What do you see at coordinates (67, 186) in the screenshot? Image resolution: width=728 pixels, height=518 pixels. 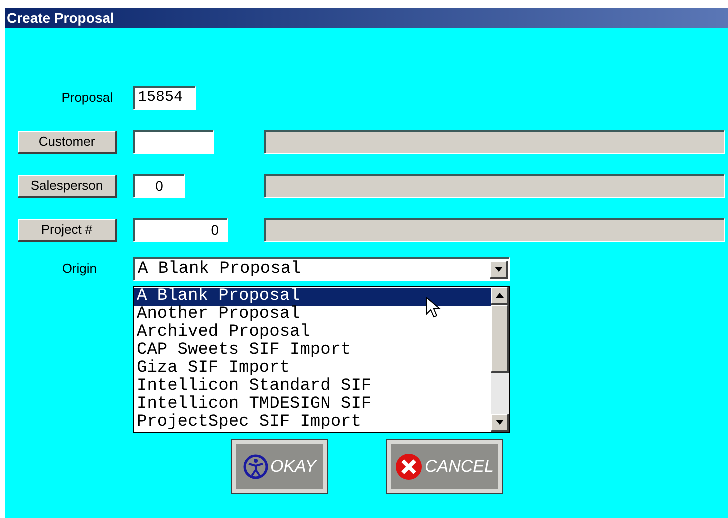 I see `lookup-button: Salesperson` at bounding box center [67, 186].